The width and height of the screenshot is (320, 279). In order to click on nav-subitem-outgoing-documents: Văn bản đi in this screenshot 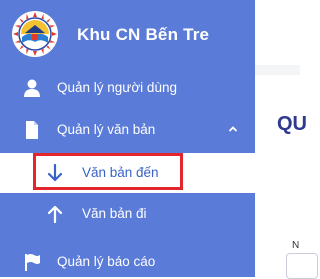, I will do `click(127, 214)`.